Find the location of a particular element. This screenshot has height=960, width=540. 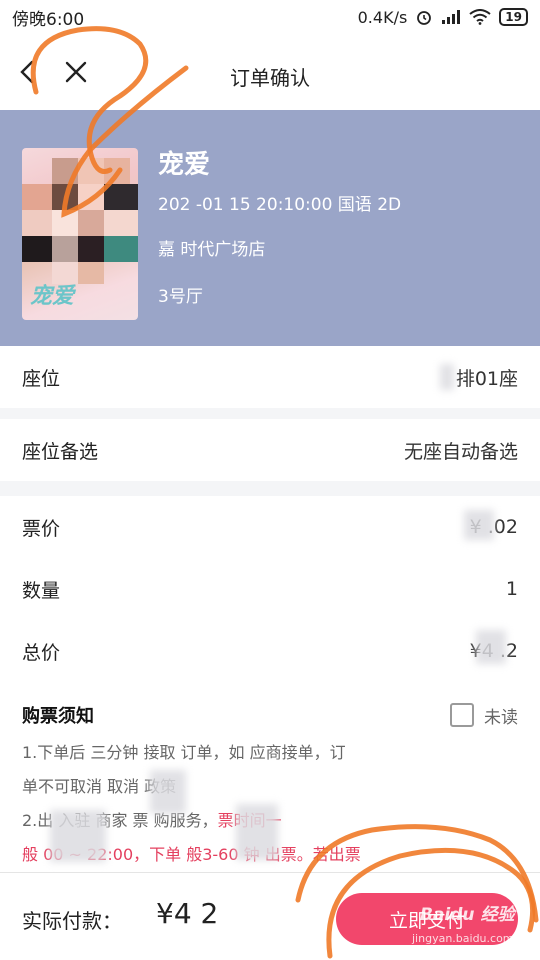

notice-line: 1.下单后 三分钟 接取 订单，如 应商接单，订 is located at coordinates (184, 752).